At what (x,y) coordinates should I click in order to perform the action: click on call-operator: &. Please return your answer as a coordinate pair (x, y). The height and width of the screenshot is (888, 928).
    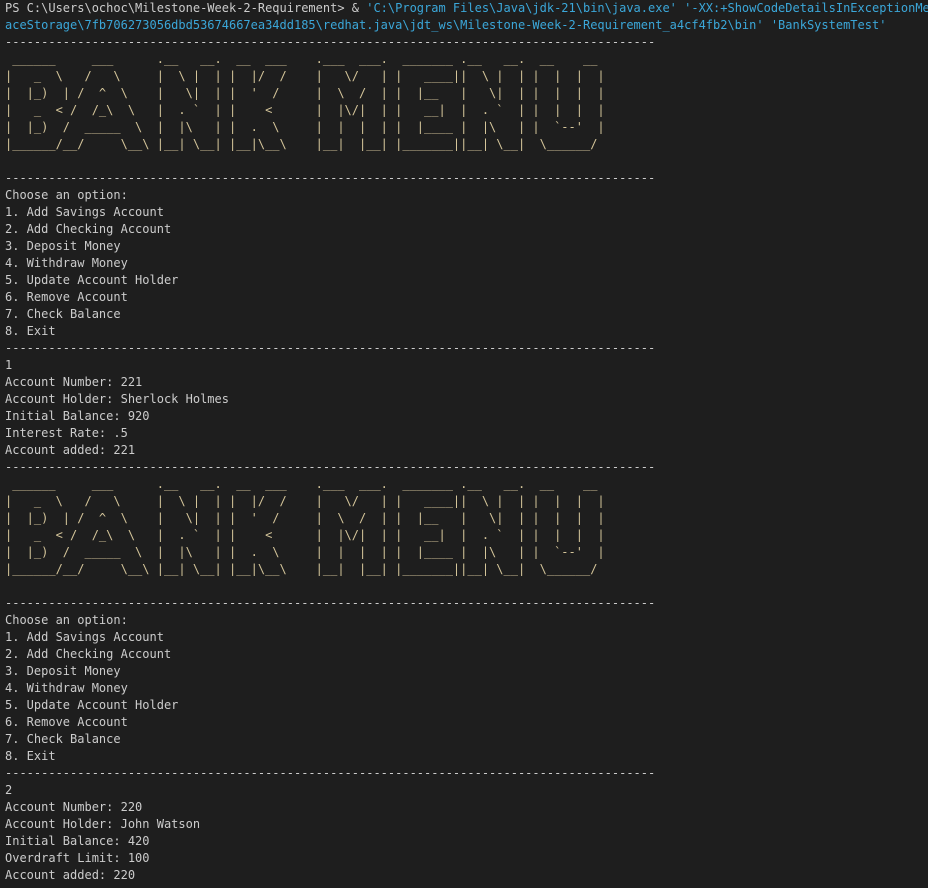
    Looking at the image, I should click on (359, 8).